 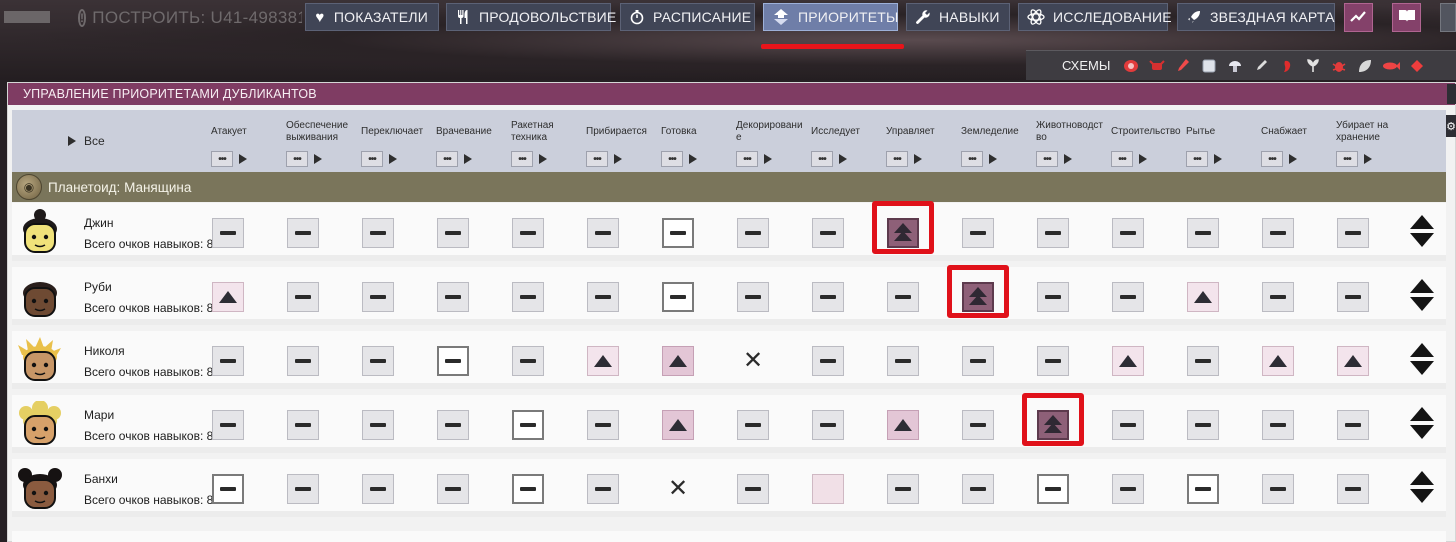 I want to click on tab-consumables: ПРОДОВОЛЬСТВИЕ, so click(x=531, y=17).